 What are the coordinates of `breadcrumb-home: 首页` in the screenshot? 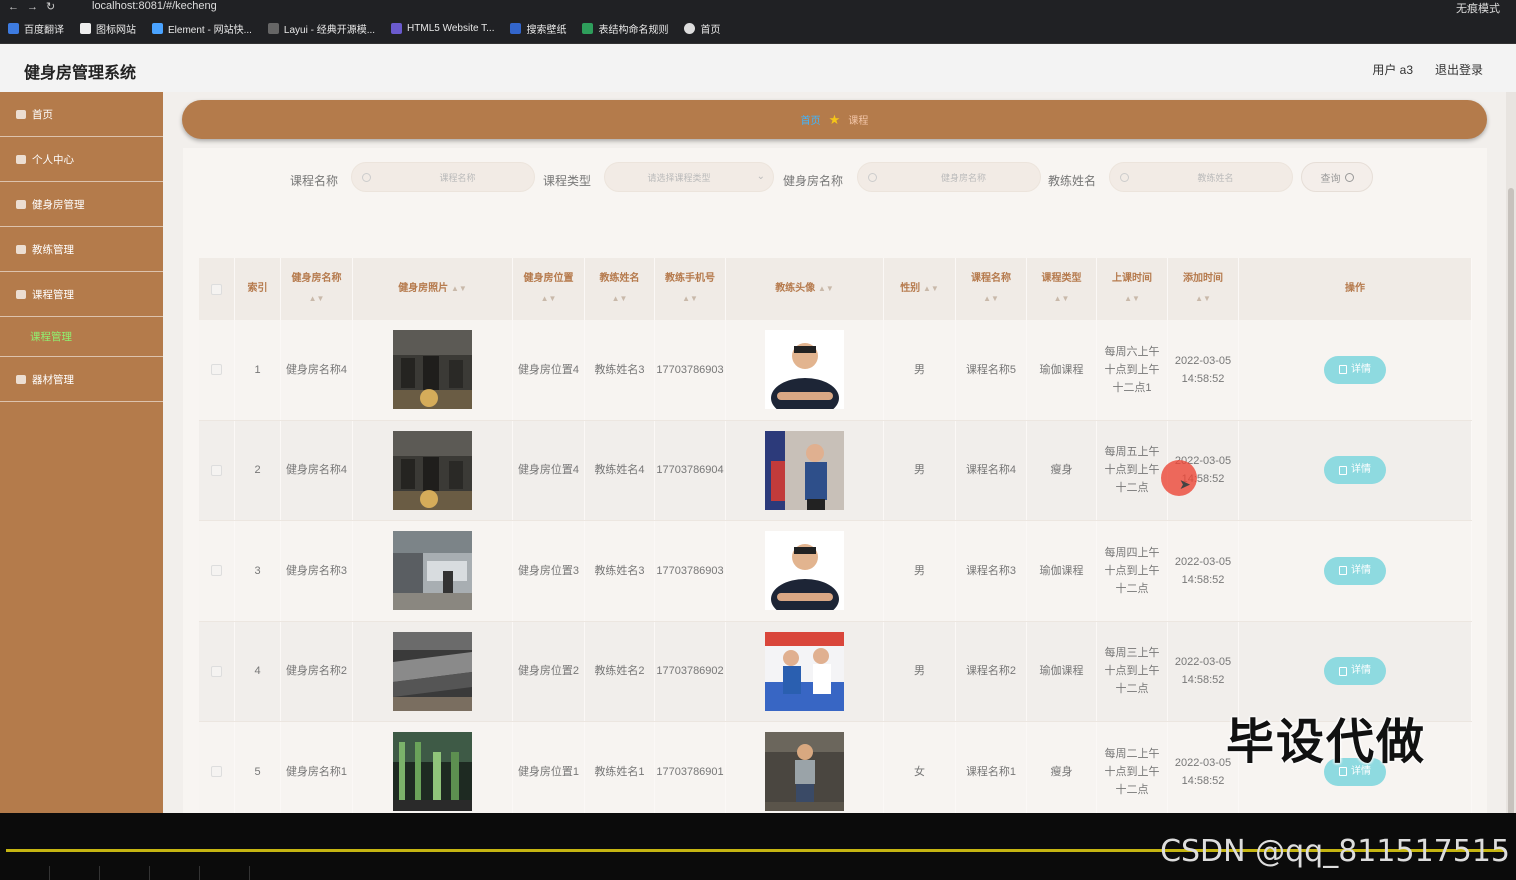 It's located at (811, 119).